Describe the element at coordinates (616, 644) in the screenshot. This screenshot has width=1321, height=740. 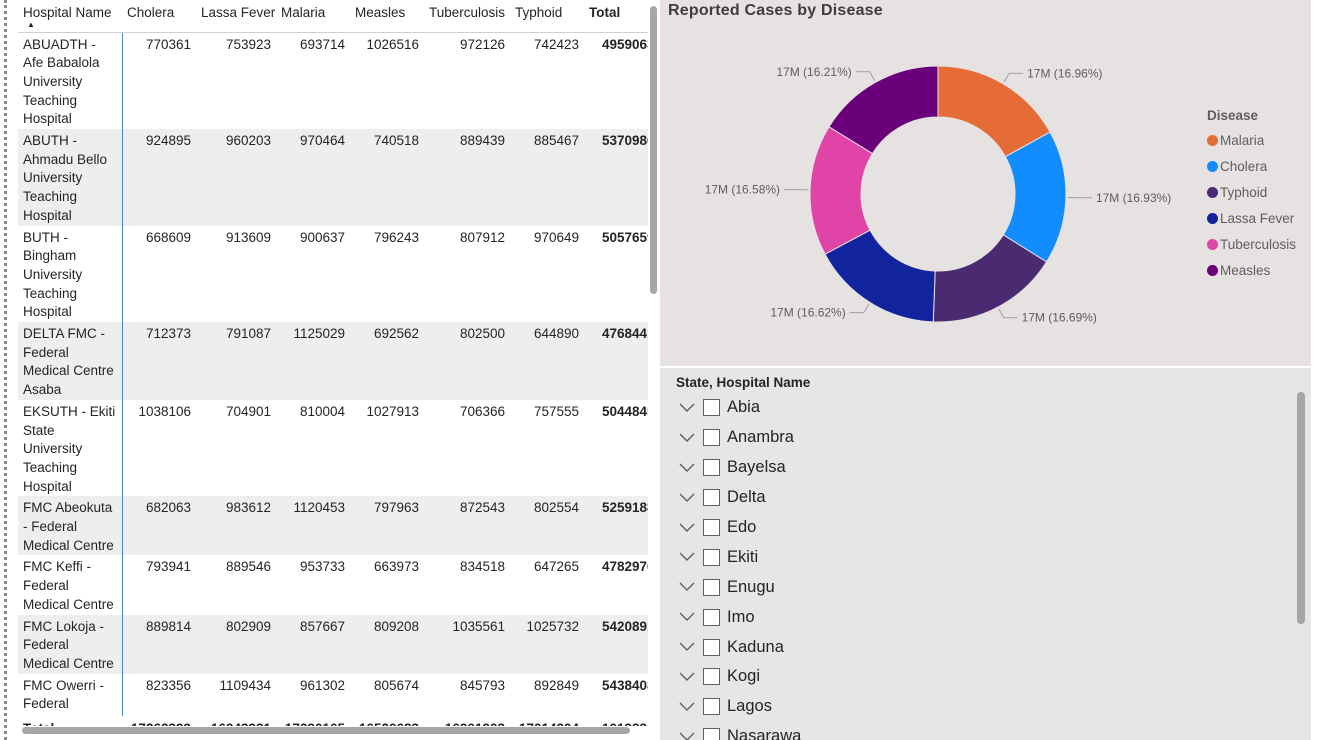
I see `row-total-cell: 5420891` at that location.